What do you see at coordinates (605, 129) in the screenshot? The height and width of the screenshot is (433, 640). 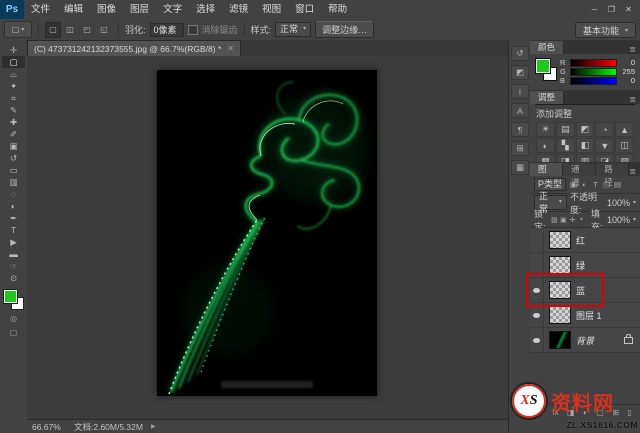 I see `exposure-icon: ◔` at bounding box center [605, 129].